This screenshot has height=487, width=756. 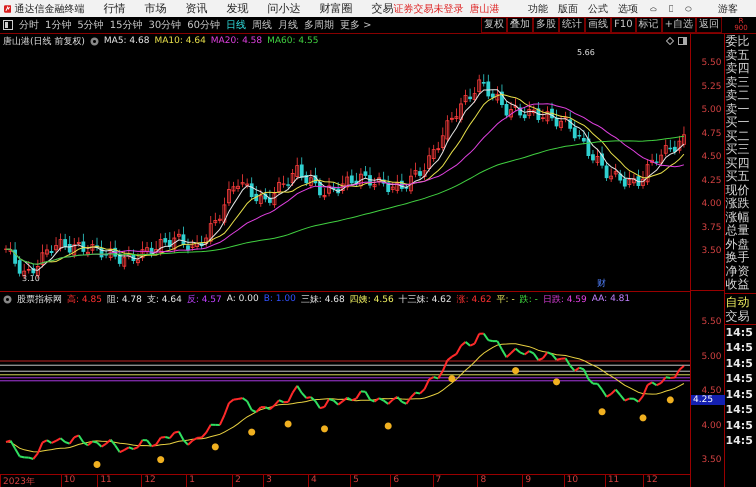 What do you see at coordinates (428, 9) in the screenshot?
I see `login-status: 证券交易未登录` at bounding box center [428, 9].